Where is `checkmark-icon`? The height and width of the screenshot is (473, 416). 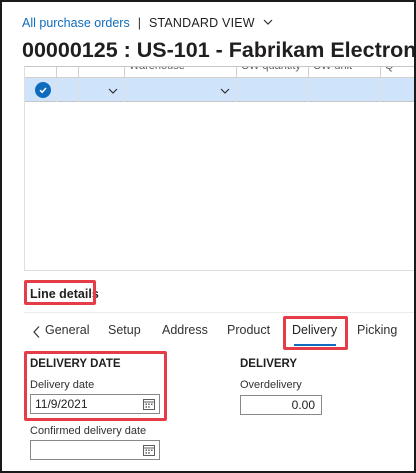 checkmark-icon is located at coordinates (43, 90).